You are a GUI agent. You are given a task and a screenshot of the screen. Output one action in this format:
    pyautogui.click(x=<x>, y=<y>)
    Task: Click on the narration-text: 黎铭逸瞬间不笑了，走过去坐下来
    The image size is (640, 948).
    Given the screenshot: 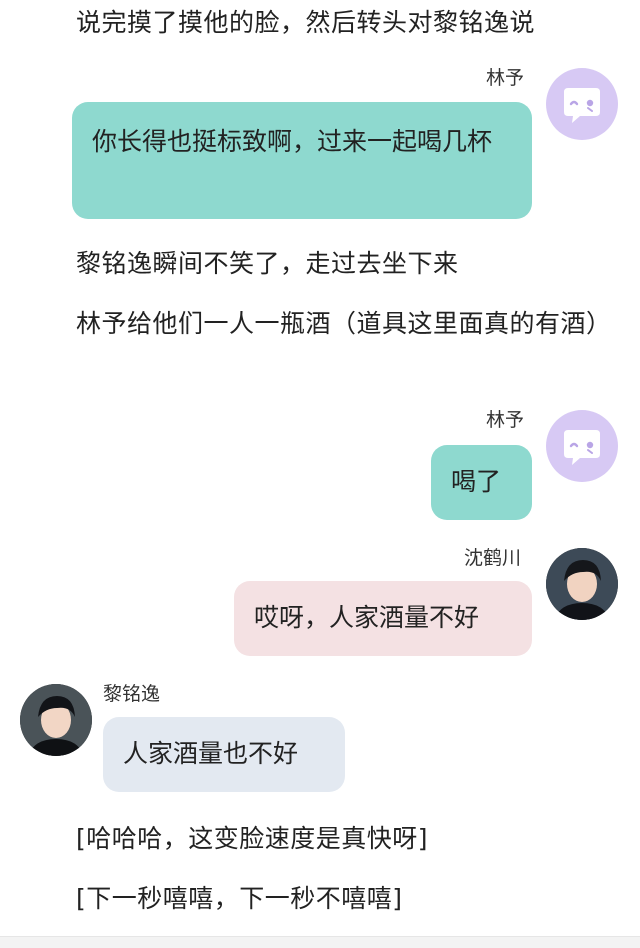 What is the action you would take?
    pyautogui.click(x=267, y=263)
    